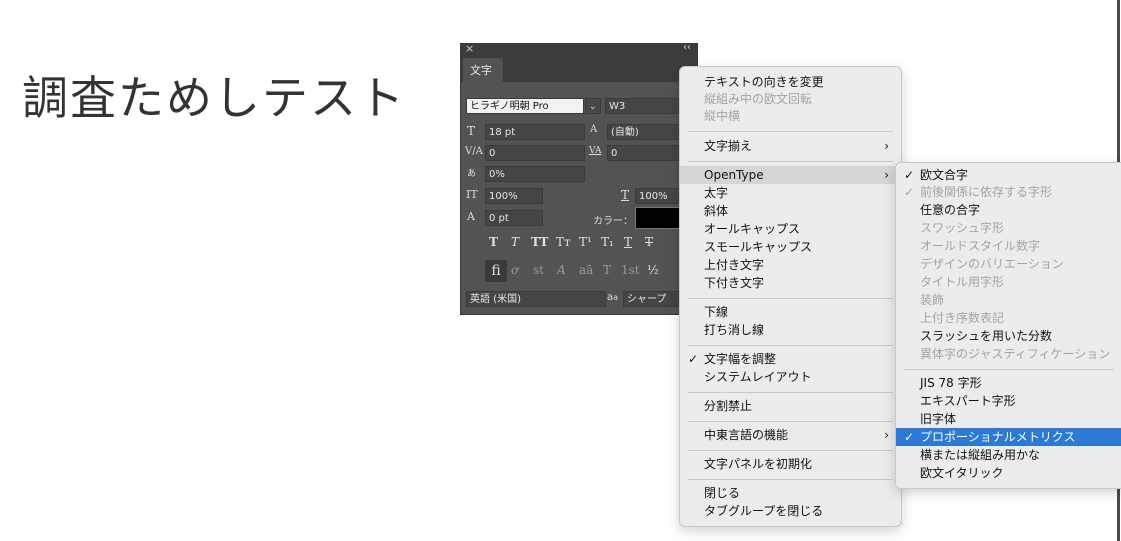  Describe the element at coordinates (790, 406) in the screenshot. I see `menu-item-no-break: 分割禁止` at that location.